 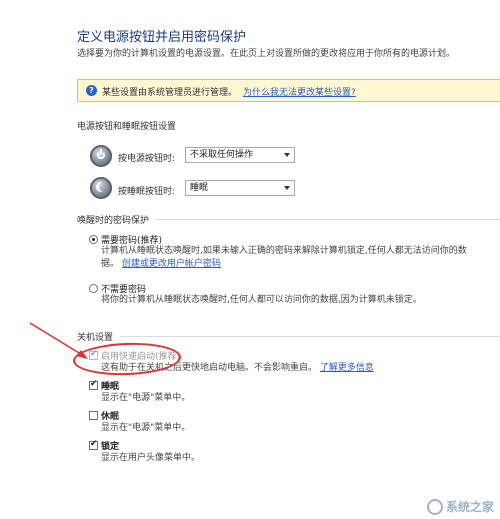 I want to click on annotation-arrow-line, so click(x=57, y=339).